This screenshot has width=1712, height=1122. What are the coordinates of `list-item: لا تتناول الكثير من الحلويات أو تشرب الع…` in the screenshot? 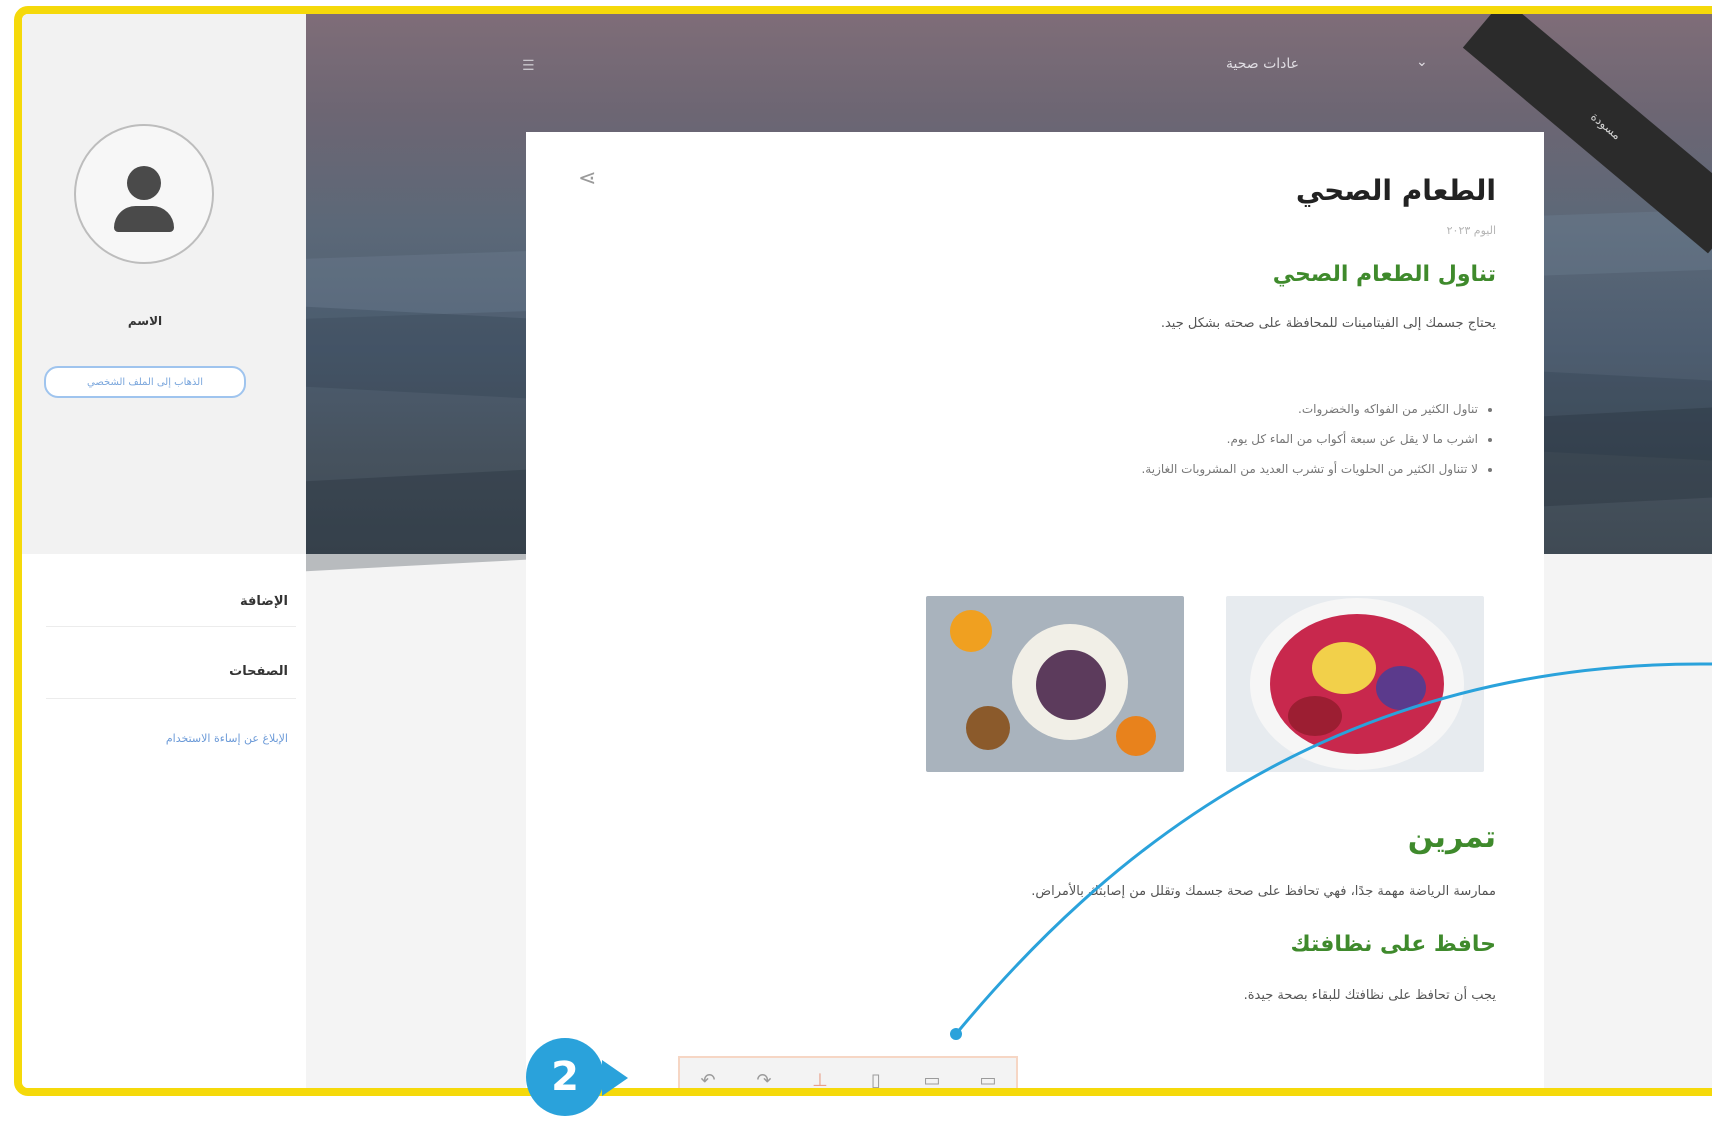 It's located at (1309, 469).